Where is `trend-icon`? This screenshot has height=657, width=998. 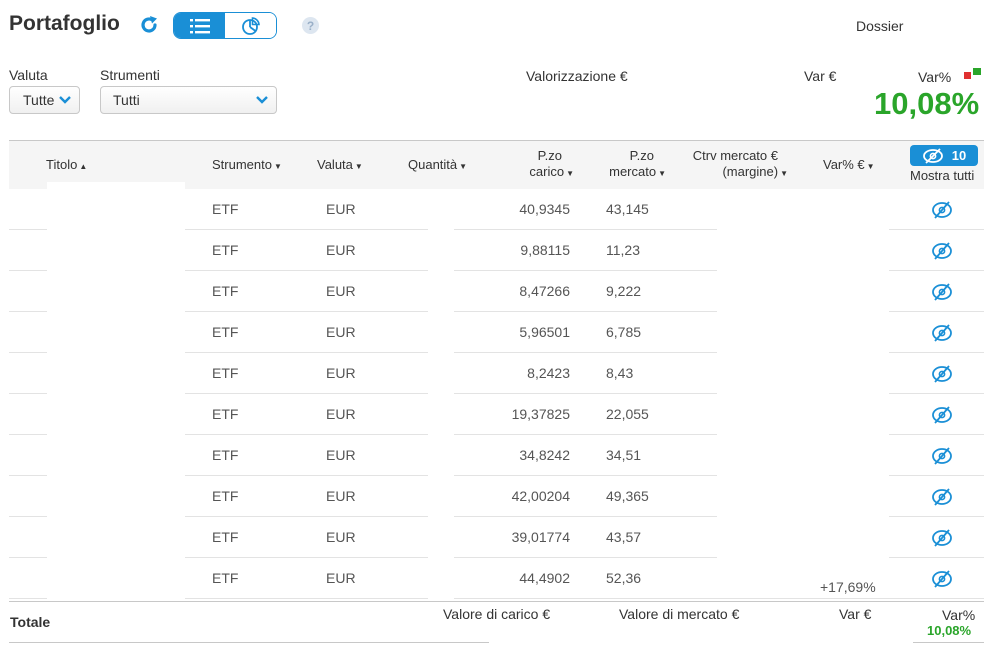
trend-icon is located at coordinates (973, 74).